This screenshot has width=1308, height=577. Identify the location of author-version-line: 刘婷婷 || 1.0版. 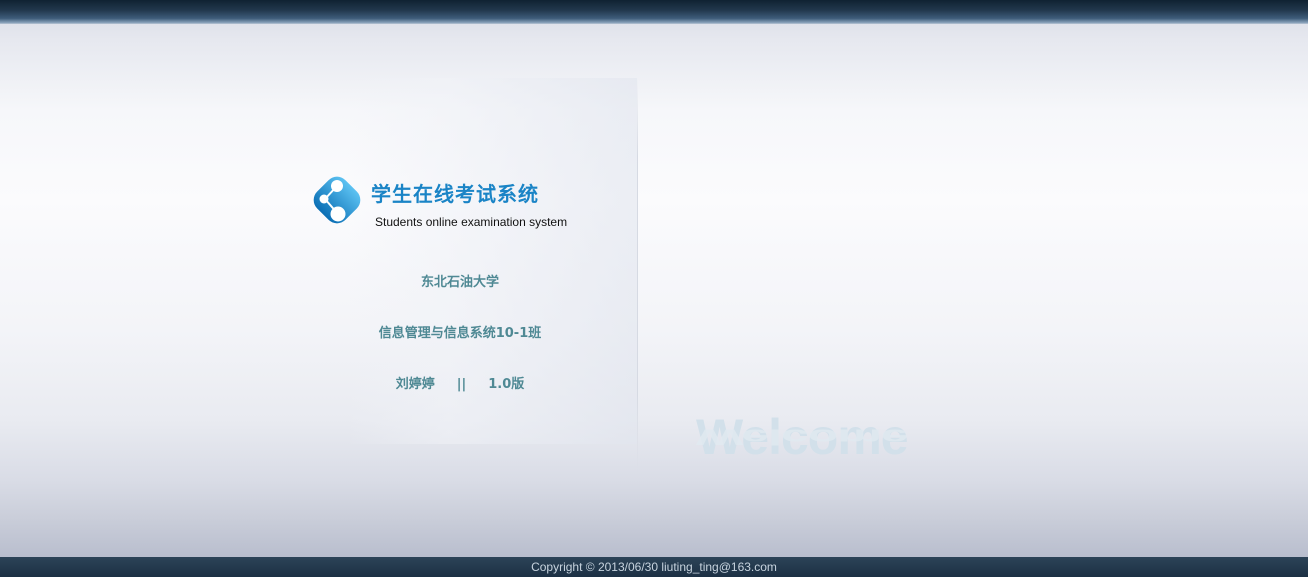
(460, 382).